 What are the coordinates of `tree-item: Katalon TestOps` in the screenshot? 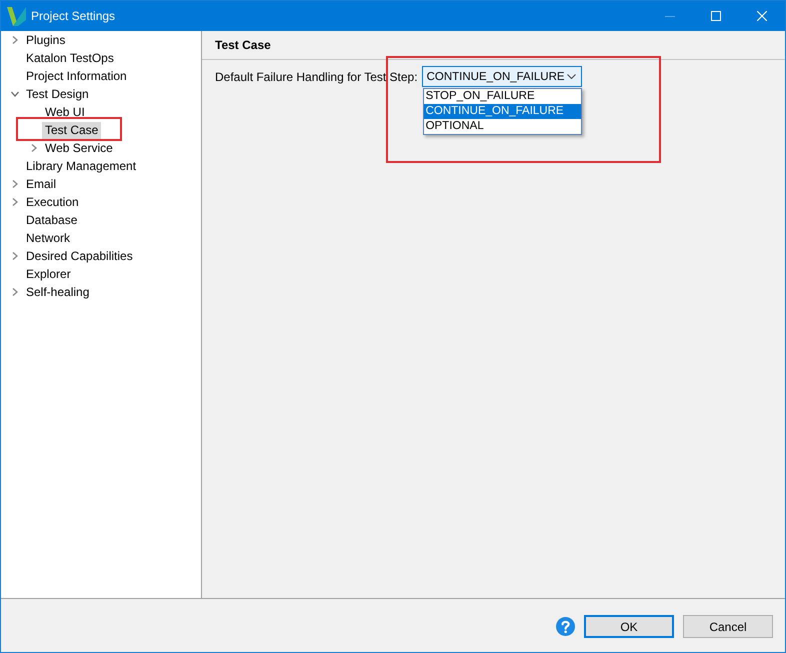 It's located at (70, 58).